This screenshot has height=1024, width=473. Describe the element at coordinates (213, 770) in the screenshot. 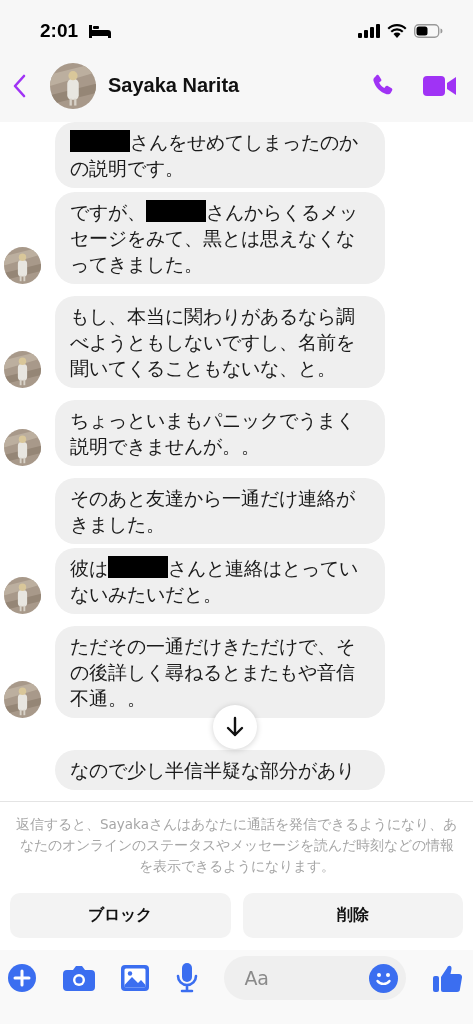

I see `message-text: なので少し半信半疑な部分があり` at that location.